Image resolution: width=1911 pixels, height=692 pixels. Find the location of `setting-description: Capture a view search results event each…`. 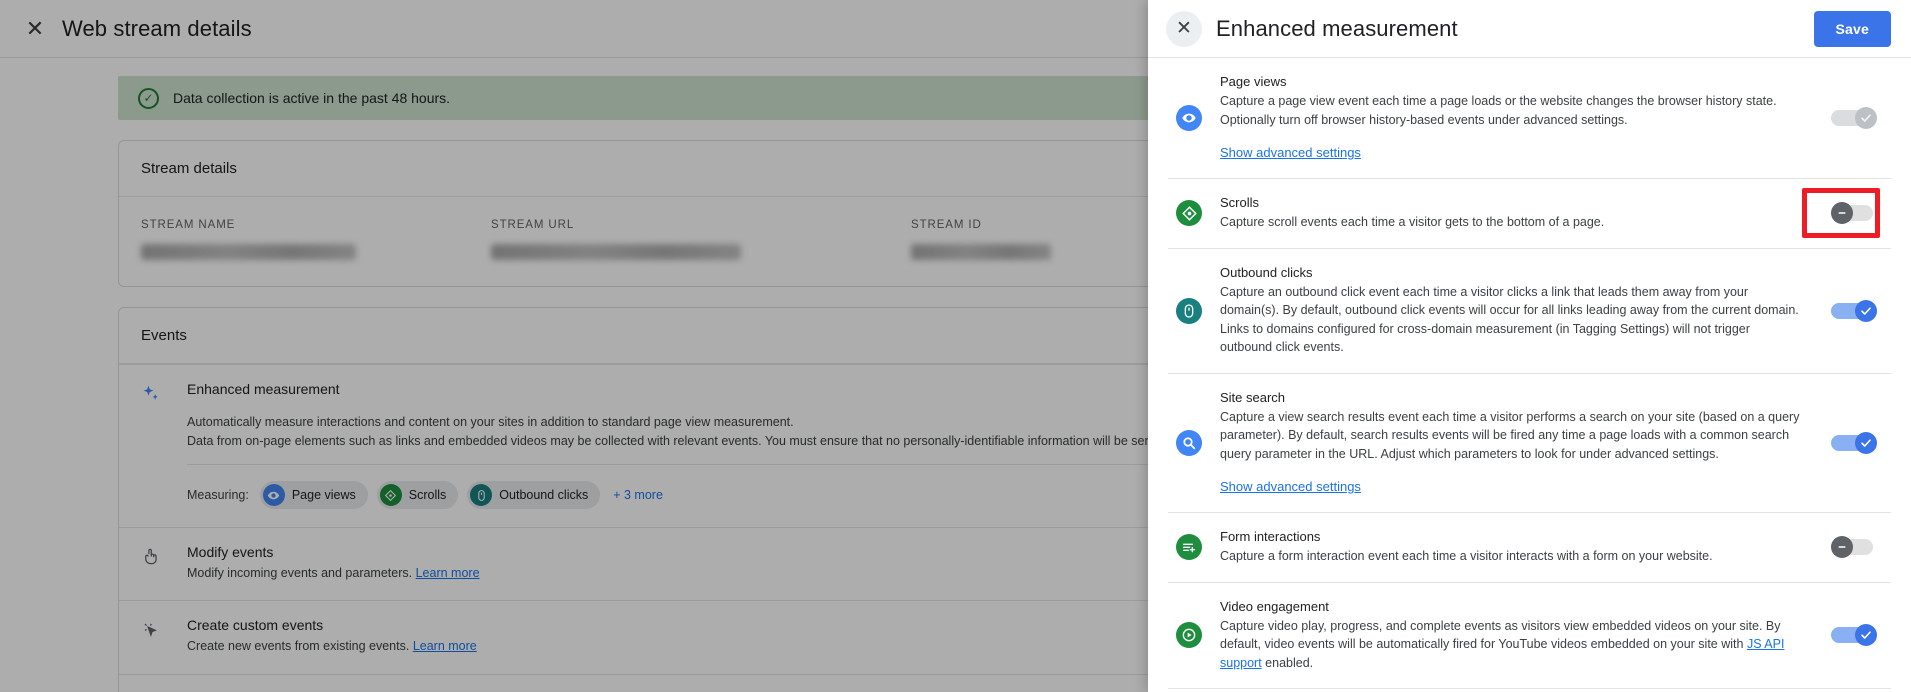

setting-description: Capture a view search results event each… is located at coordinates (1510, 435).